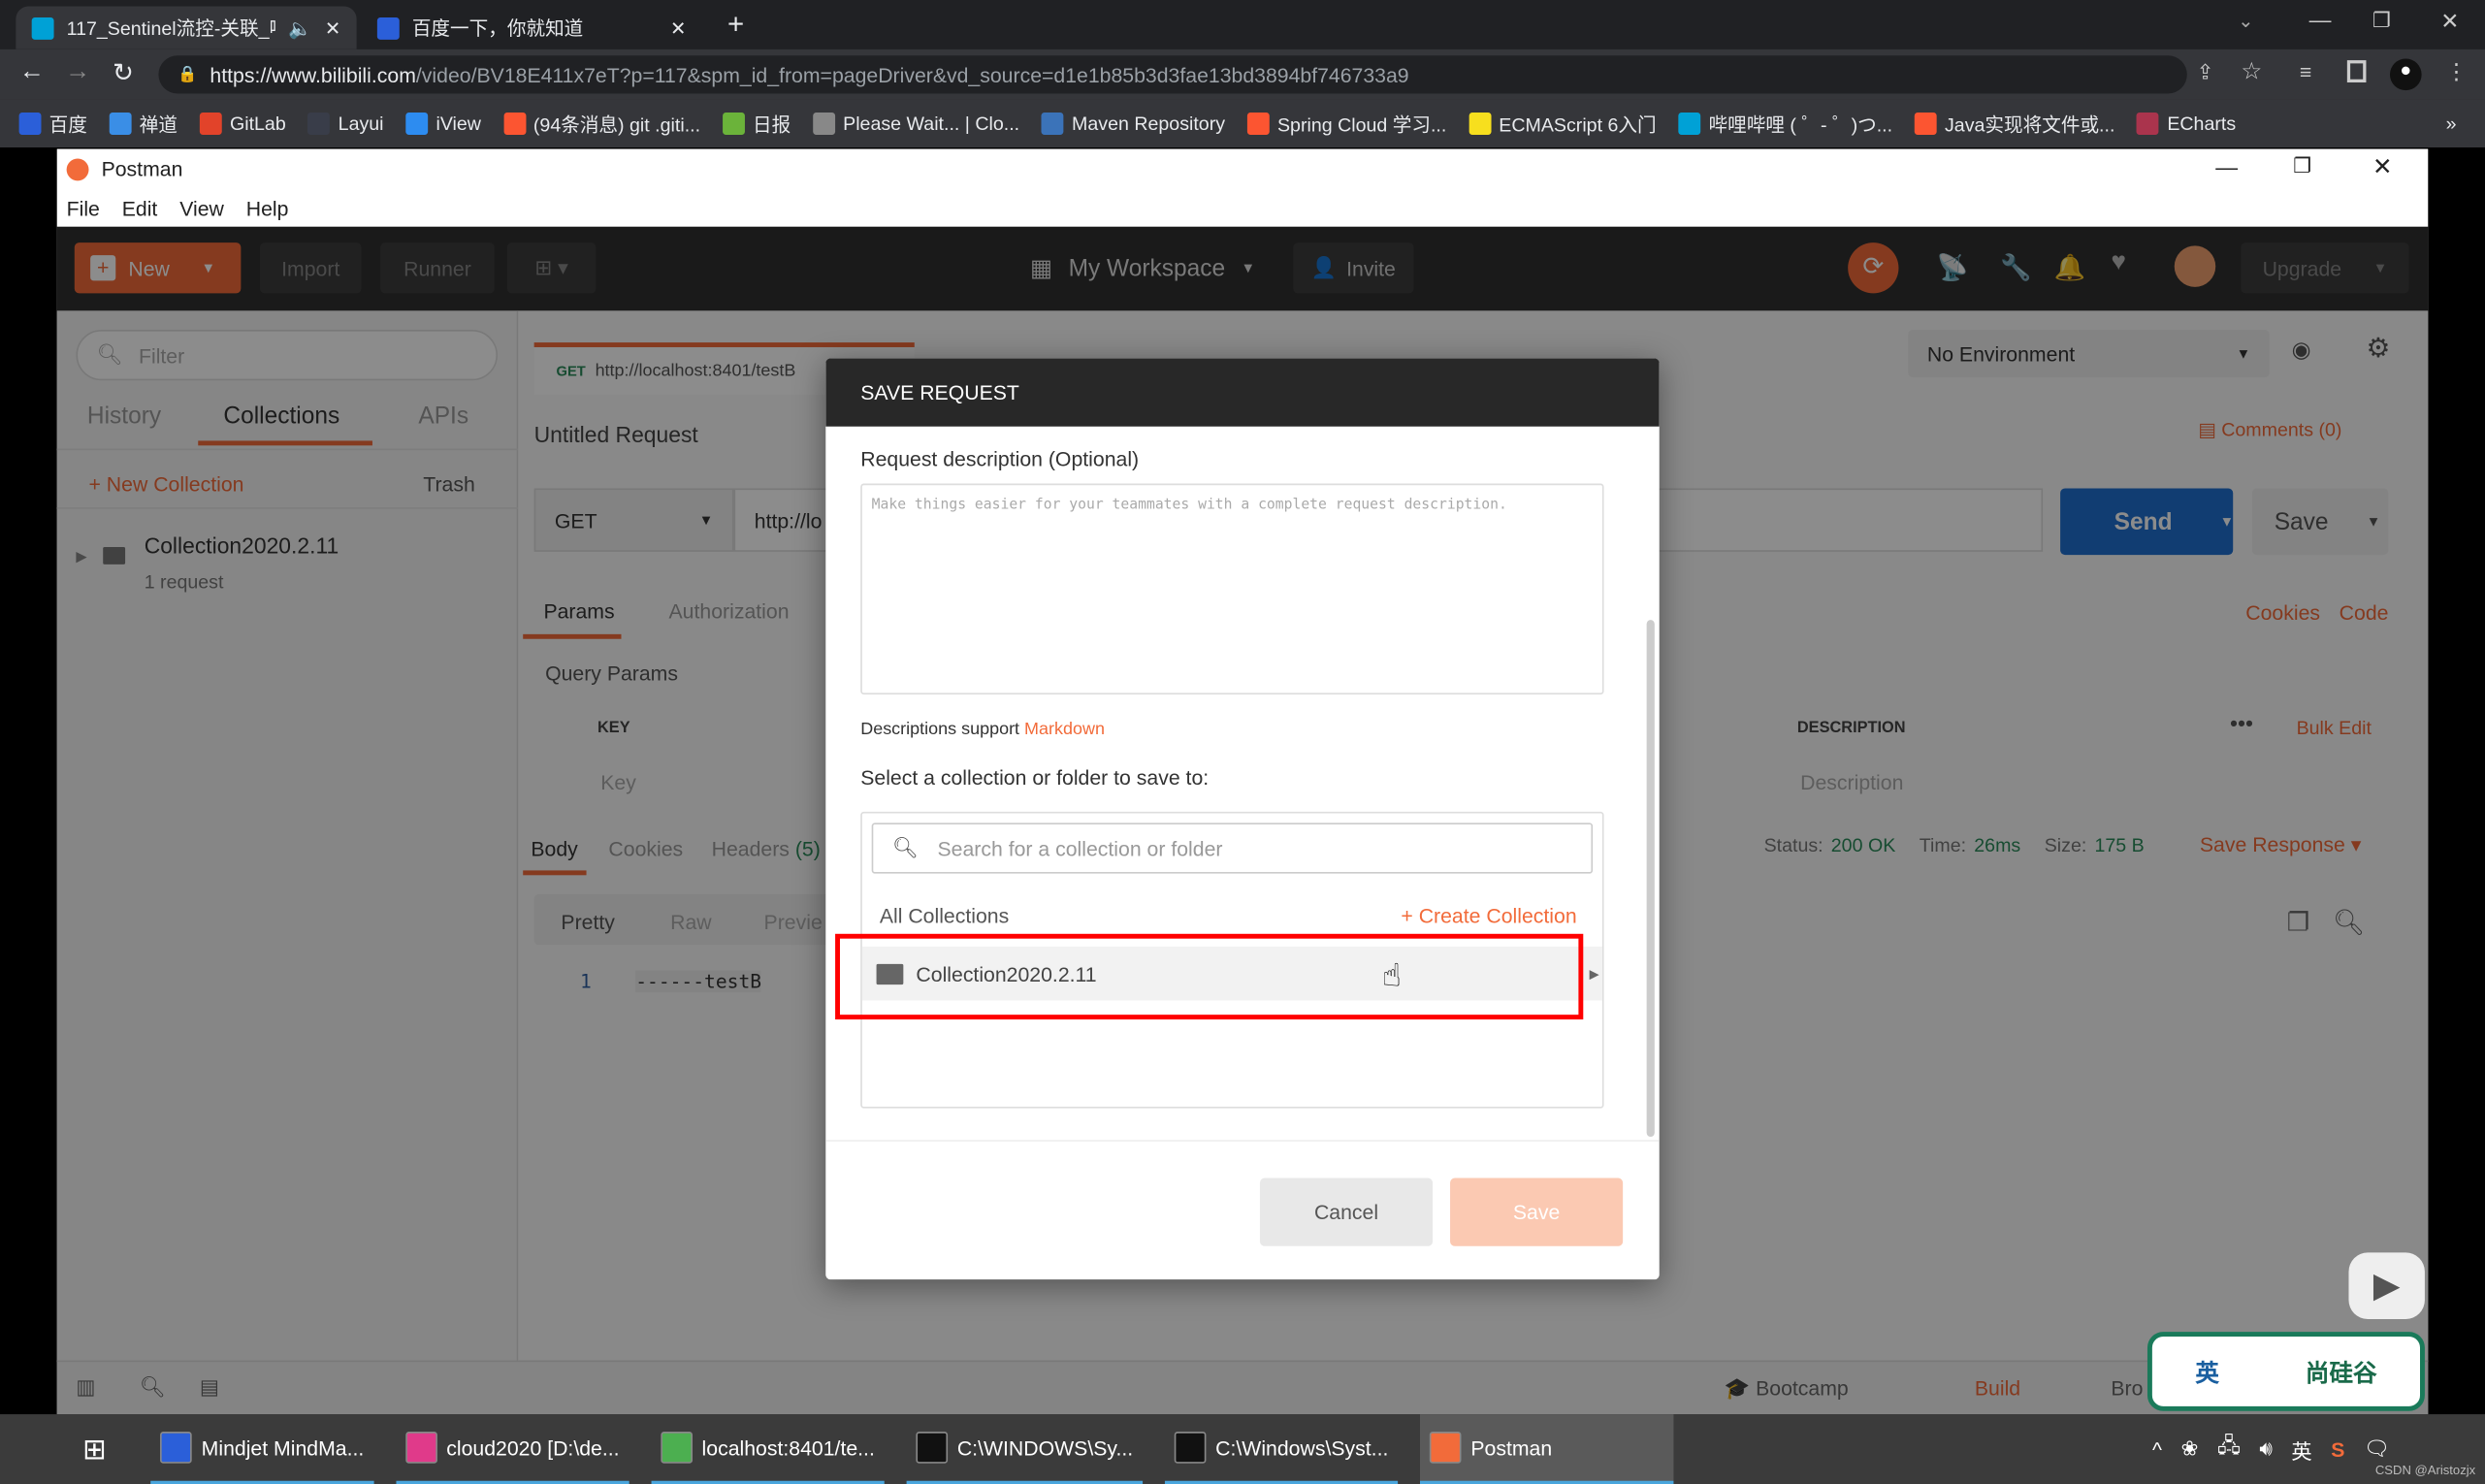  I want to click on brand-overlay: 英尚硅谷, so click(2285, 1371).